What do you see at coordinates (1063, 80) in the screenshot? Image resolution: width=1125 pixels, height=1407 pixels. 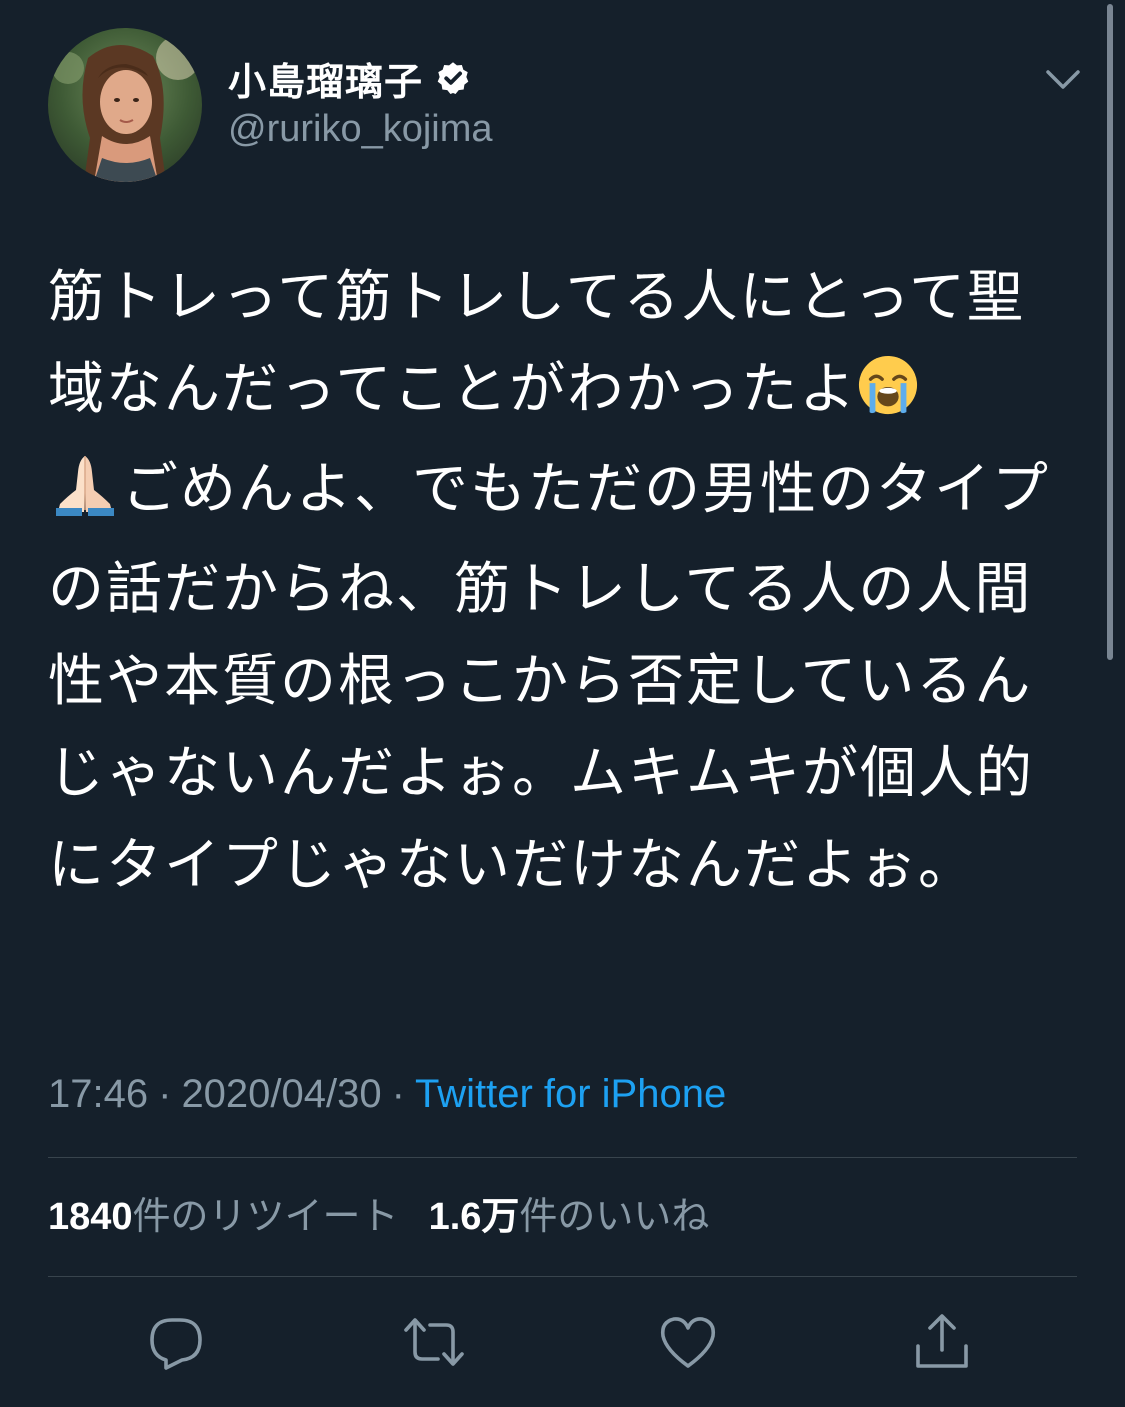 I see `chevron-down-icon` at bounding box center [1063, 80].